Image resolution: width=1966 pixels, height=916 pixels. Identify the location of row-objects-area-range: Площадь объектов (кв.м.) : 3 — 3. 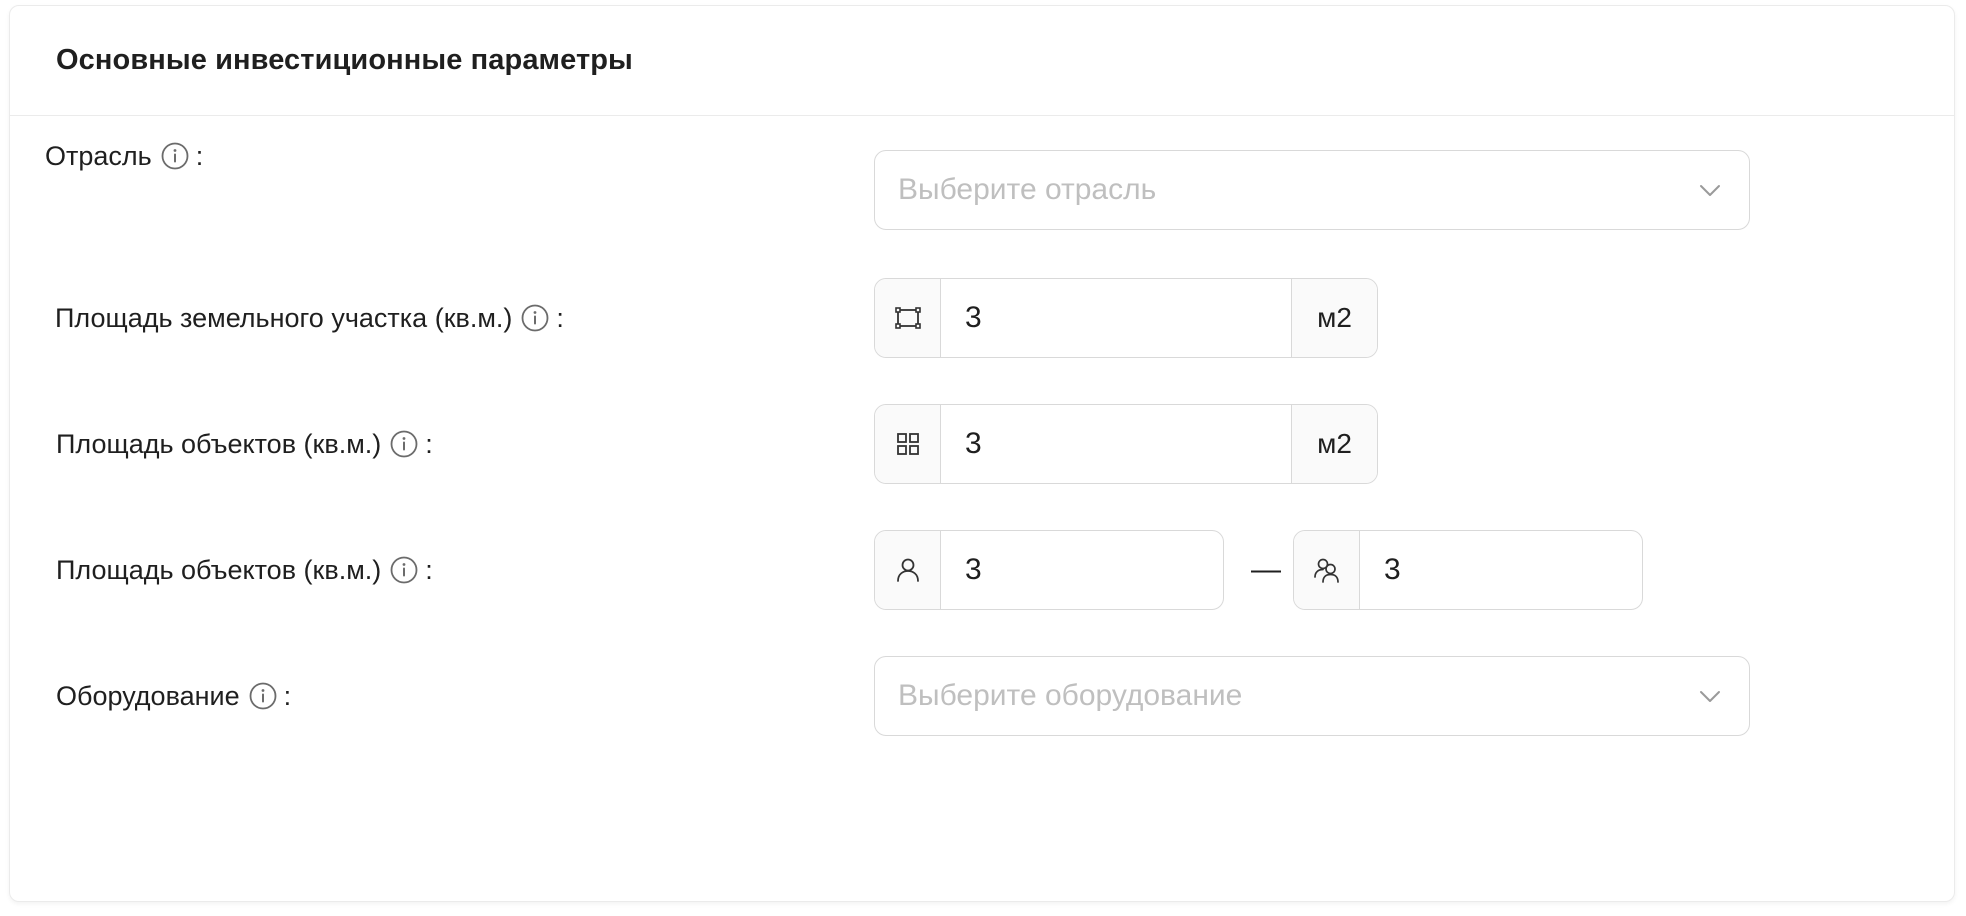
(982, 570).